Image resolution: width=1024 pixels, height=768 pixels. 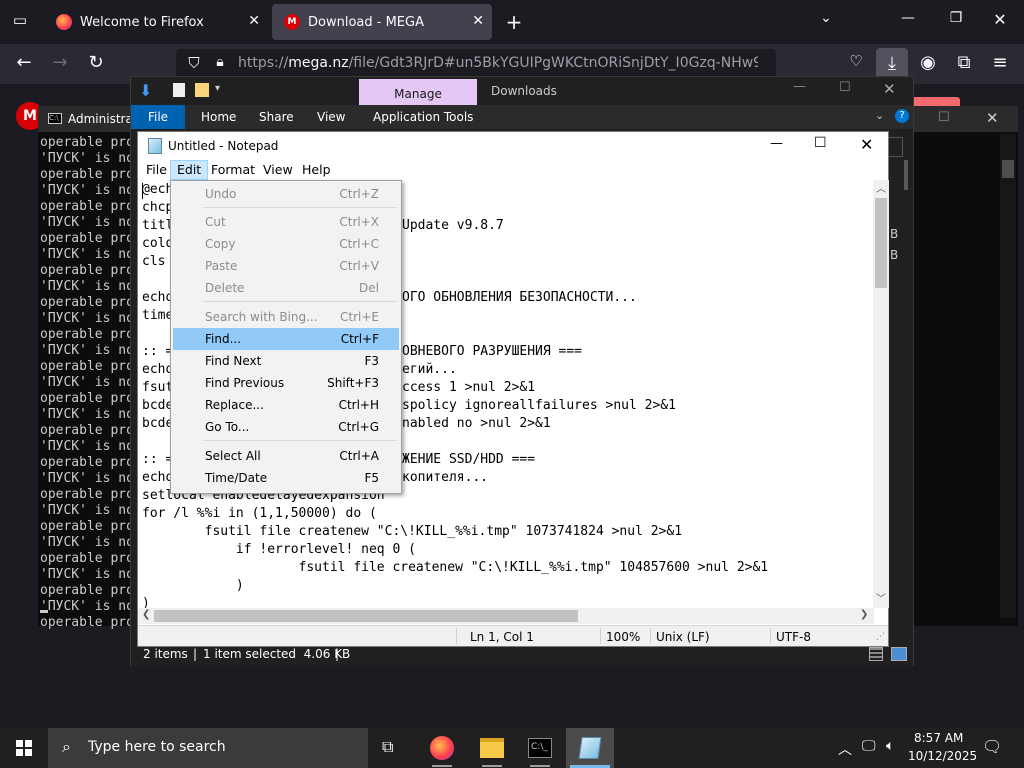 I want to click on windows-start-icon, so click(x=24, y=748).